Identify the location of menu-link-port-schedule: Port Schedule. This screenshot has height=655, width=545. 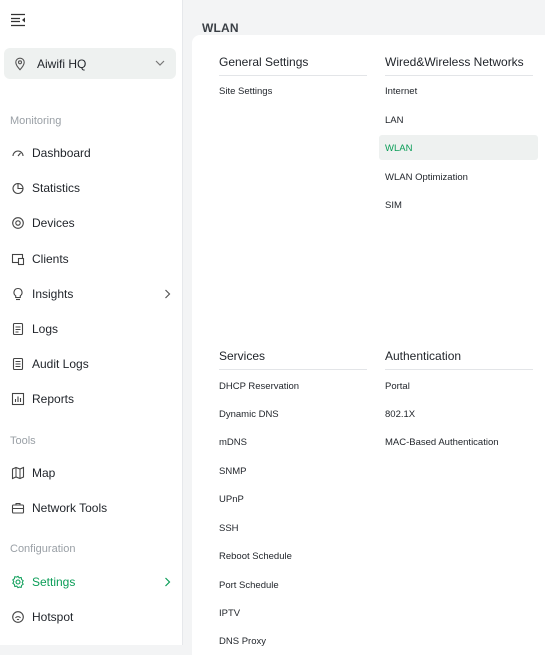
(249, 585).